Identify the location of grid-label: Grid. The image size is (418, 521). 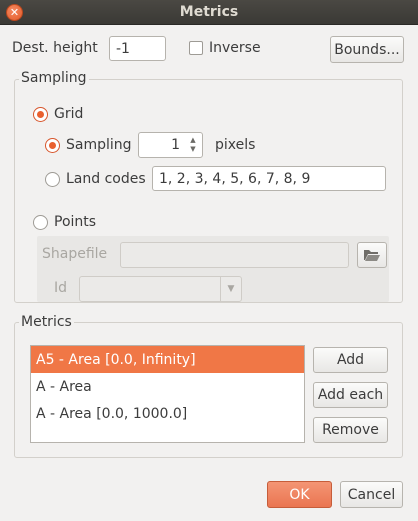
(69, 114).